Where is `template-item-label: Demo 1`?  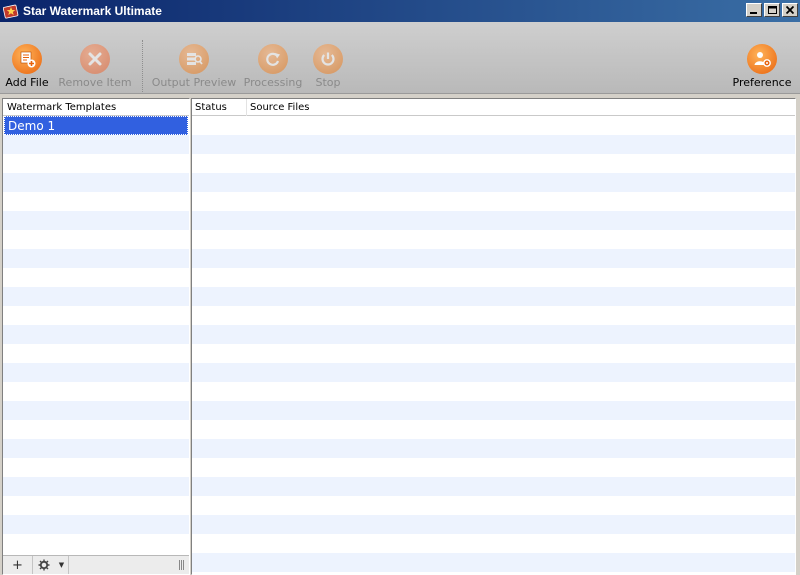
template-item-label: Demo 1 is located at coordinates (32, 125).